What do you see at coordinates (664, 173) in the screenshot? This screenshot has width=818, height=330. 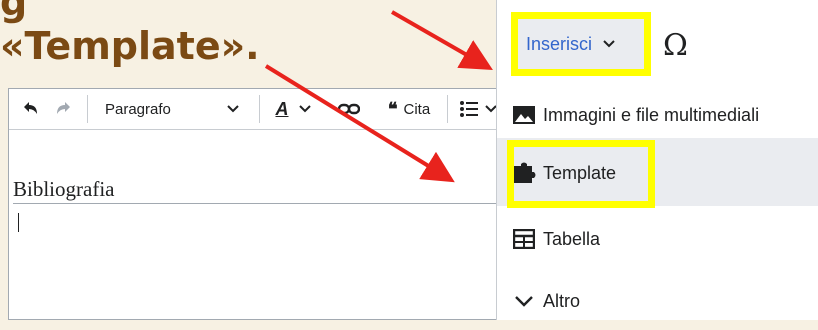 I see `menu-item-template: Template` at bounding box center [664, 173].